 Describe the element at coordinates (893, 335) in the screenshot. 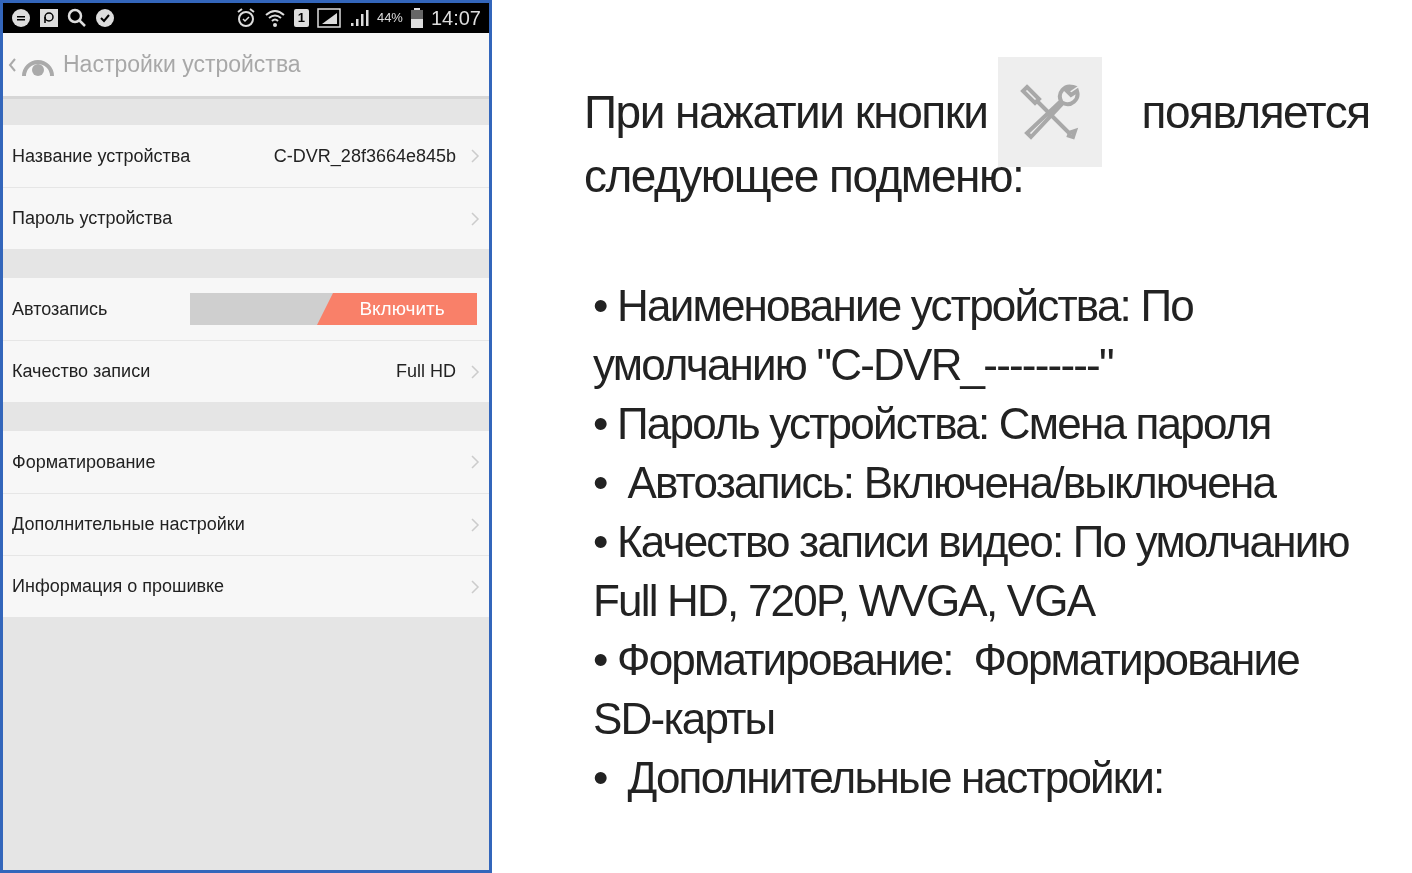

I see `bullet-item: • Наименование устройства: По умолчанию "C-DVR_---------"` at that location.